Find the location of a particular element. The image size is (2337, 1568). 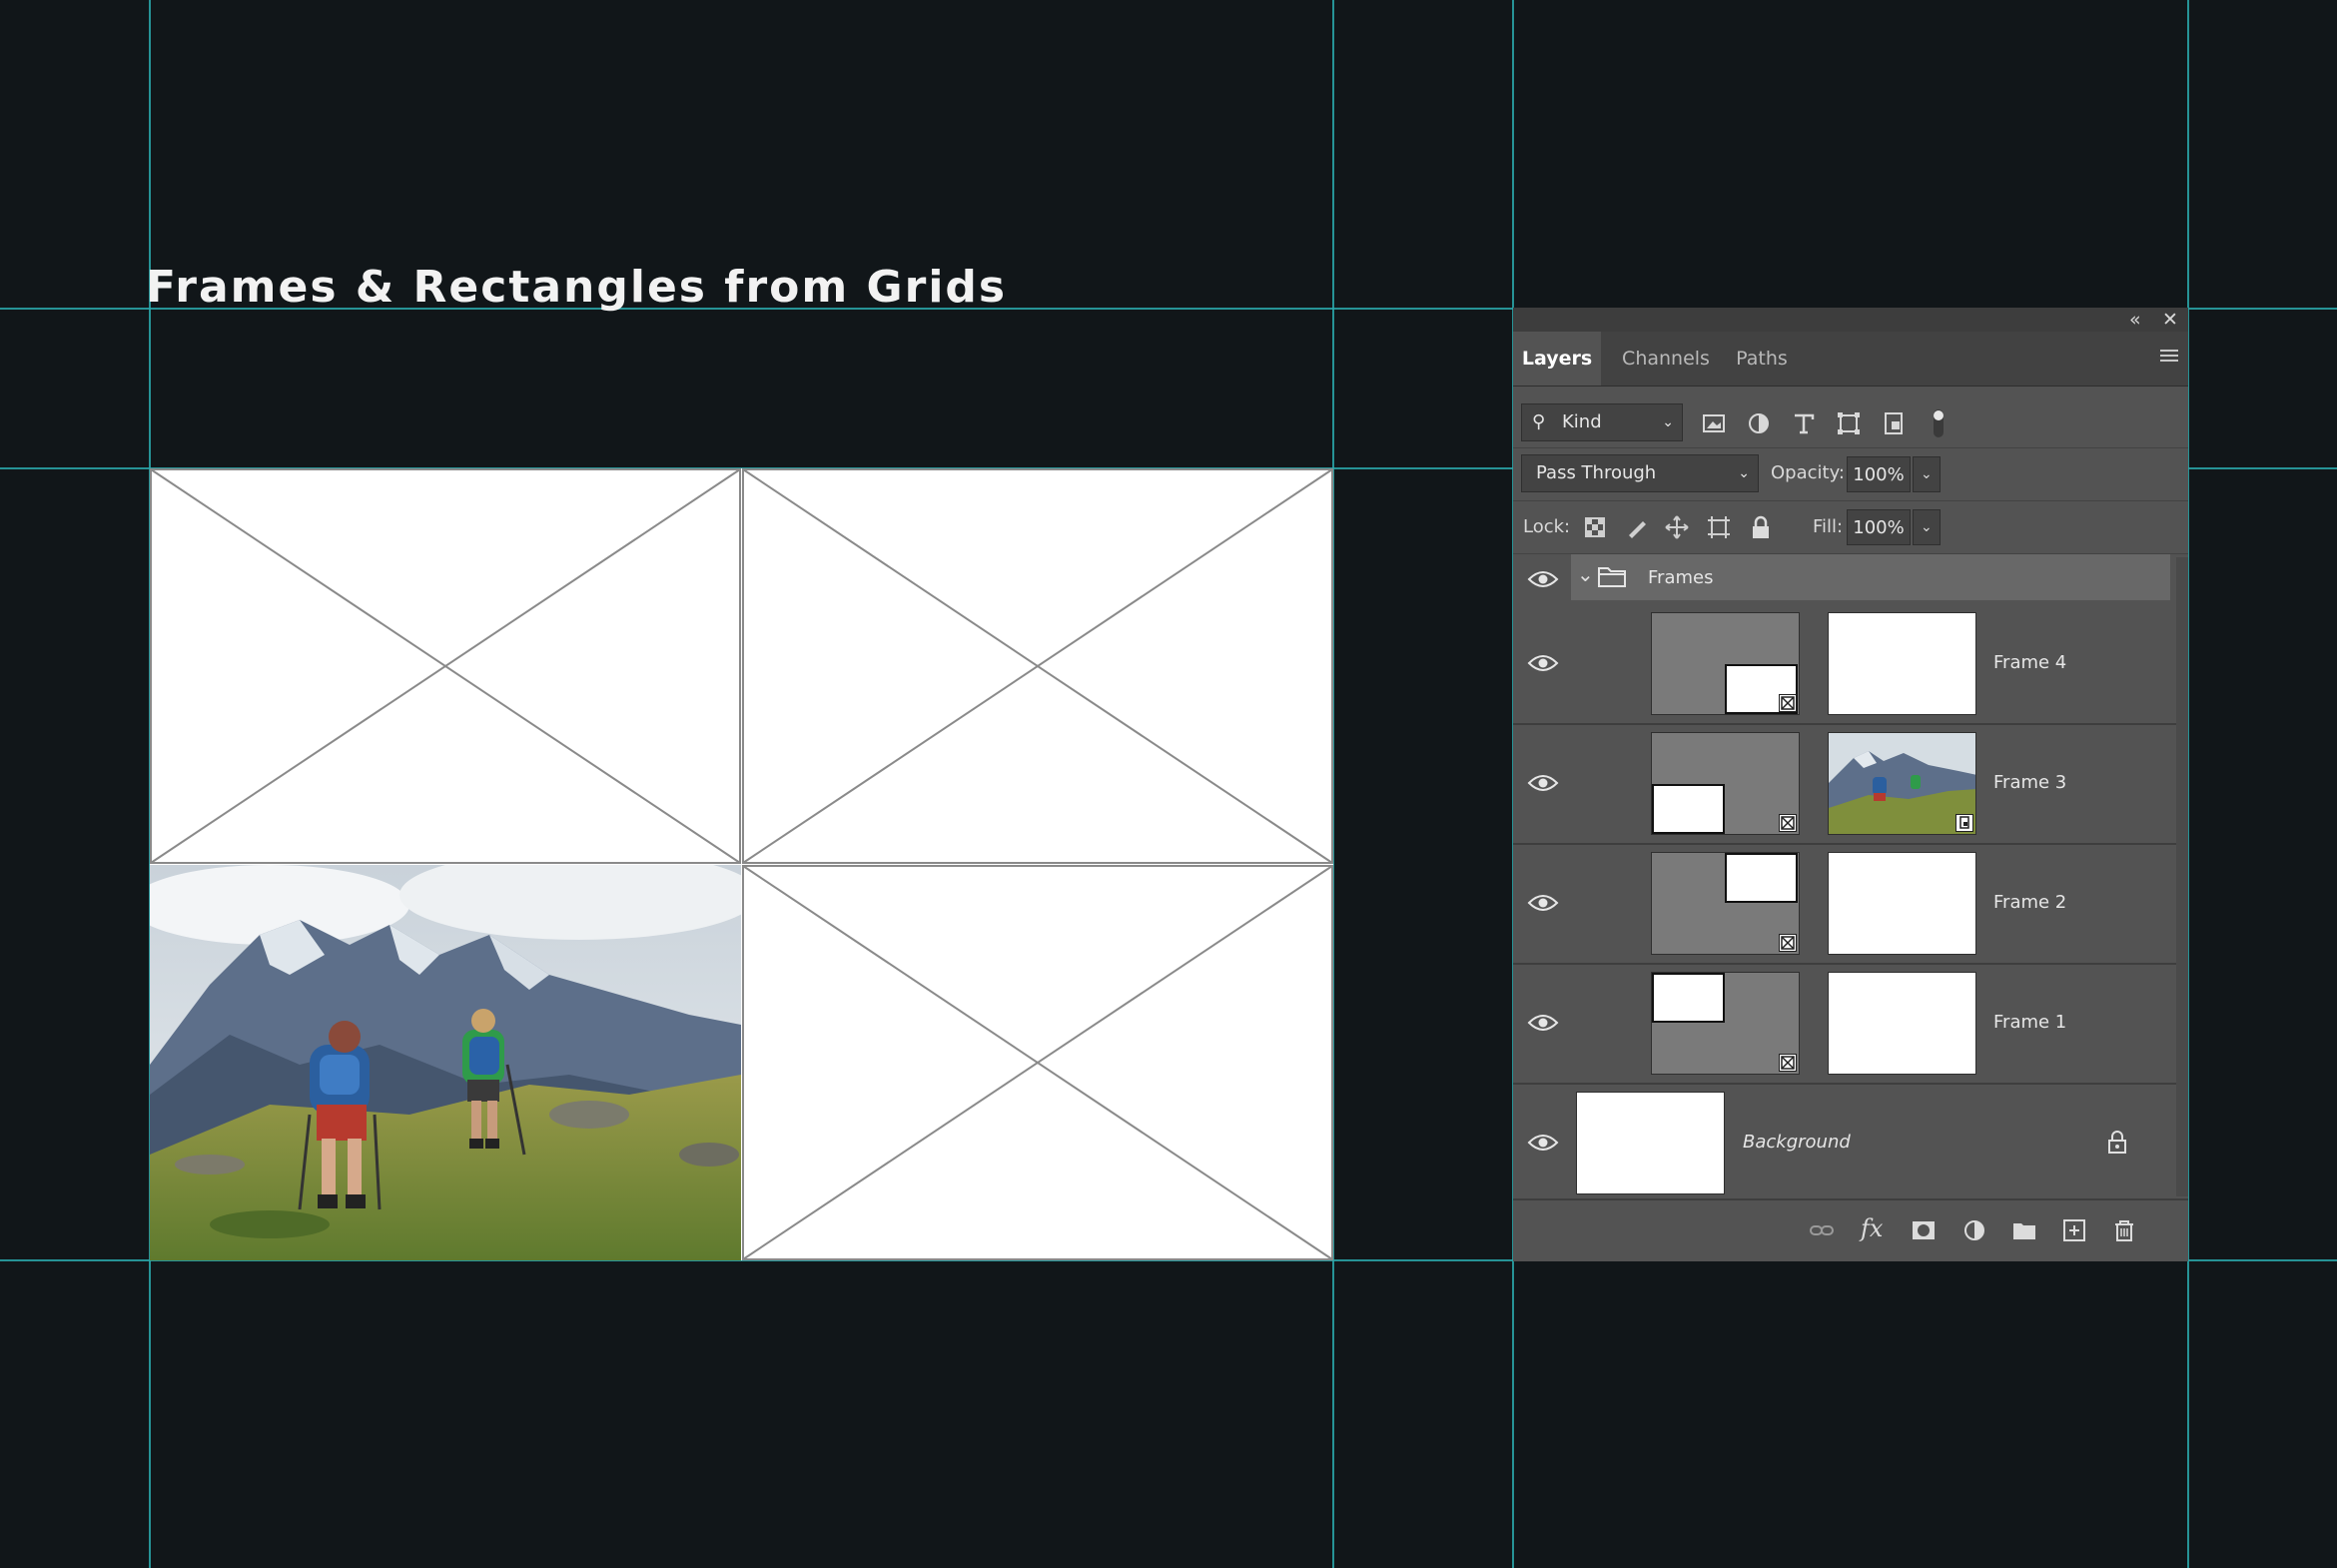

layer-row-frame-2: Frame 2 is located at coordinates (1844, 904).